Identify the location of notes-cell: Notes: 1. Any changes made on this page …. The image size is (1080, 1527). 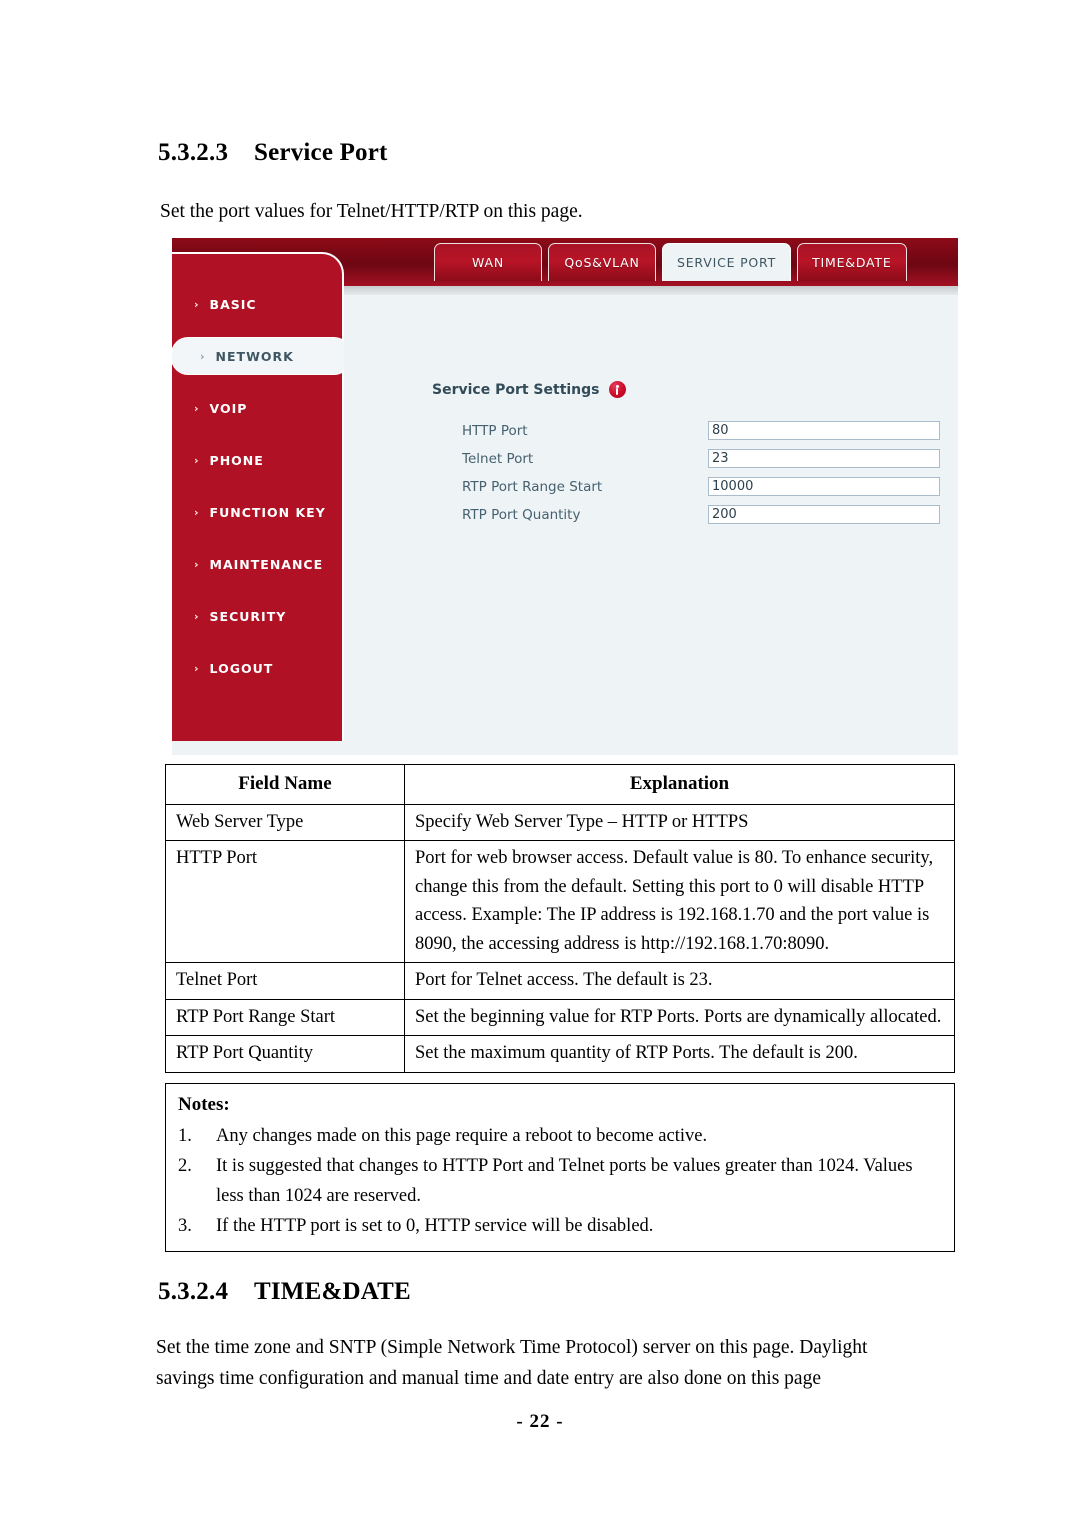
(560, 1167).